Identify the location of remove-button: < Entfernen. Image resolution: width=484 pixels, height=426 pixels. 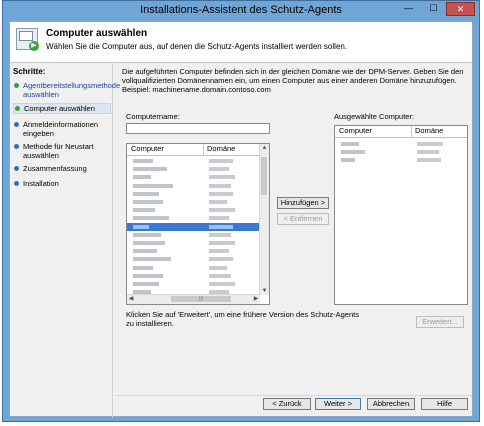
(303, 219).